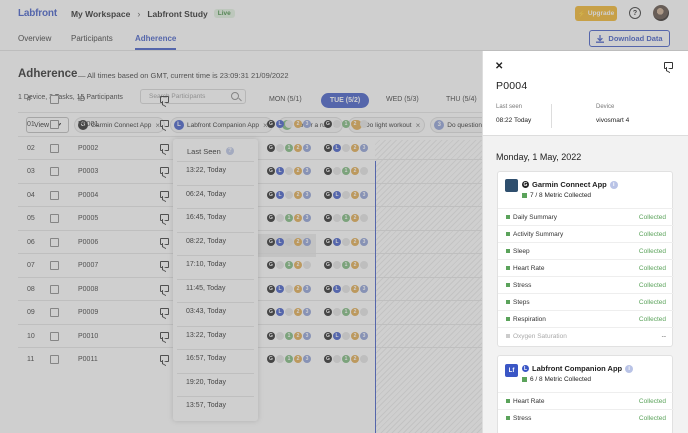  What do you see at coordinates (509, 107) in the screenshot?
I see `last-seen-label: Last seen` at bounding box center [509, 107].